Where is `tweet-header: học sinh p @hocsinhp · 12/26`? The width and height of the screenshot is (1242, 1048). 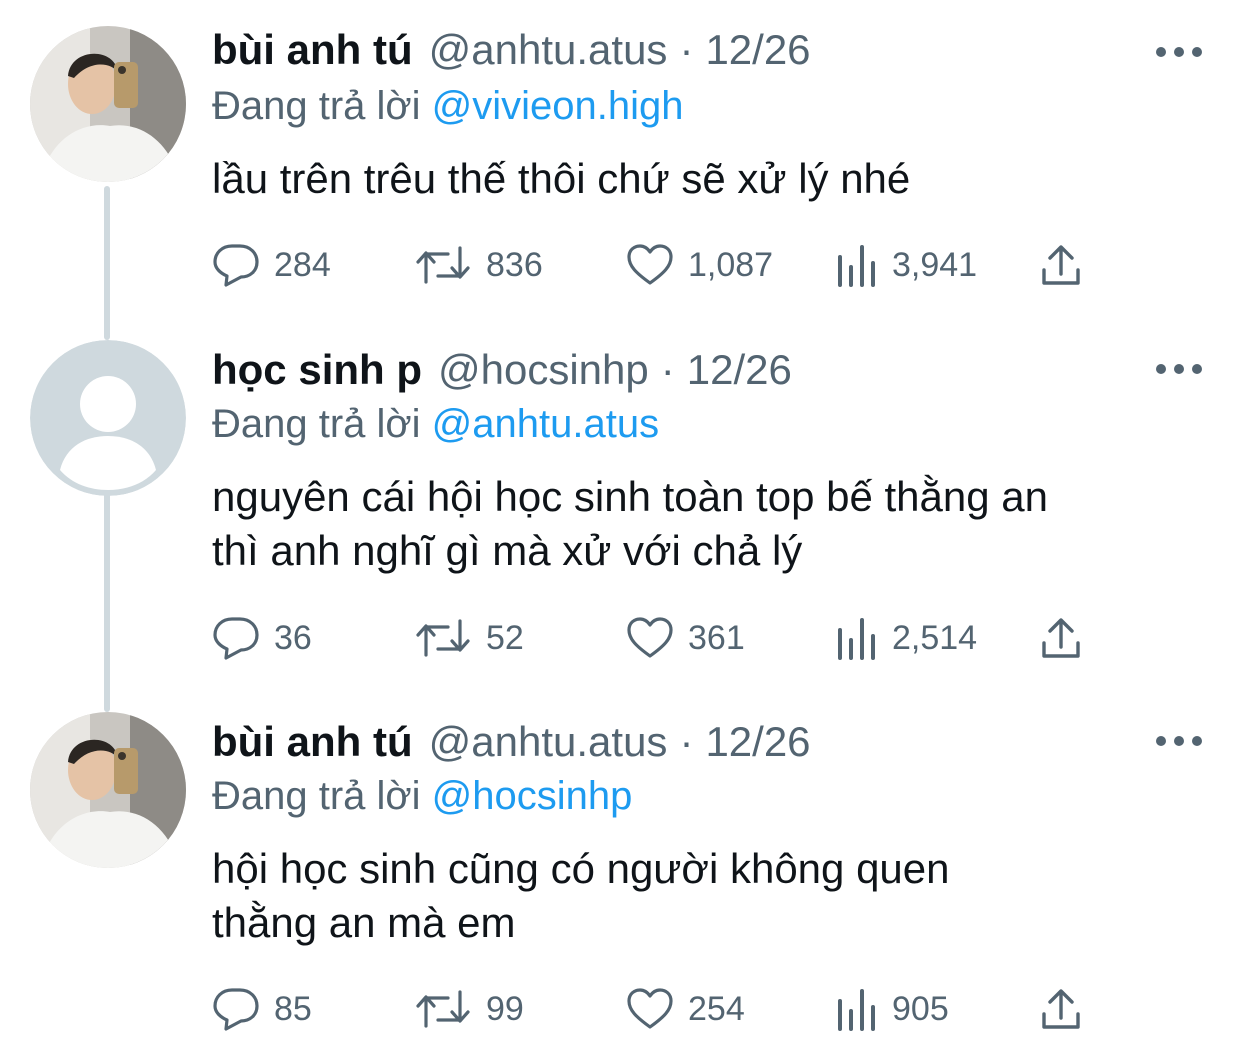
tweet-header: học sinh p @hocsinhp · 12/26 is located at coordinates (502, 370).